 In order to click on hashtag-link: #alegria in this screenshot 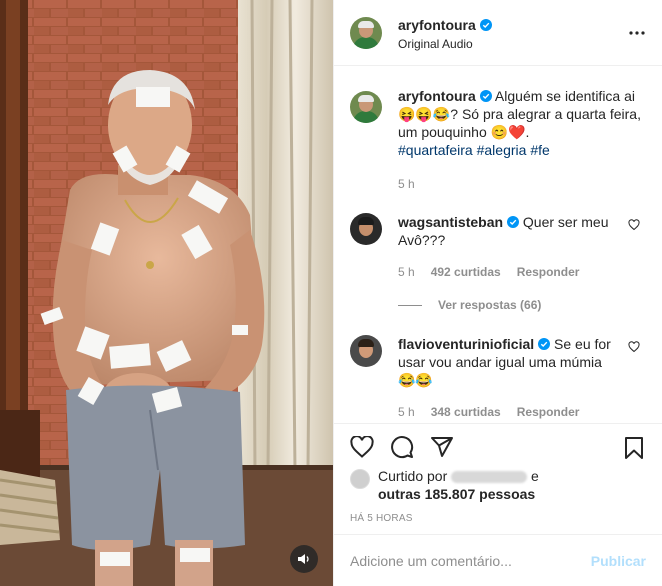, I will do `click(502, 150)`.